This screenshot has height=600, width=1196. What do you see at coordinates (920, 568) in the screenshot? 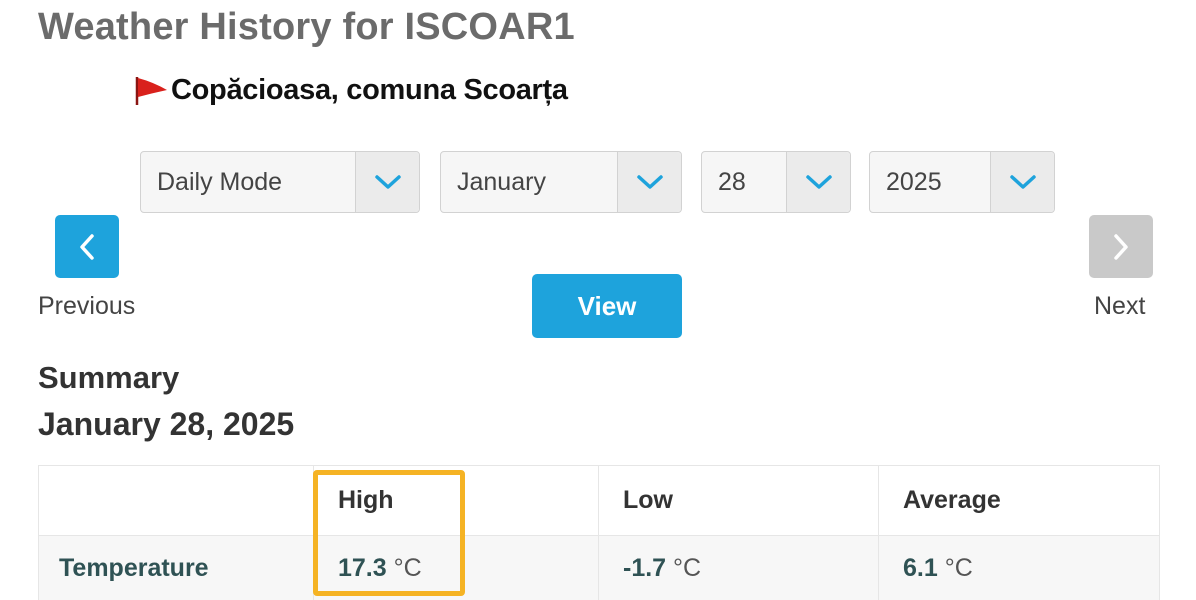
I see `temperature-average-value: 6.1` at bounding box center [920, 568].